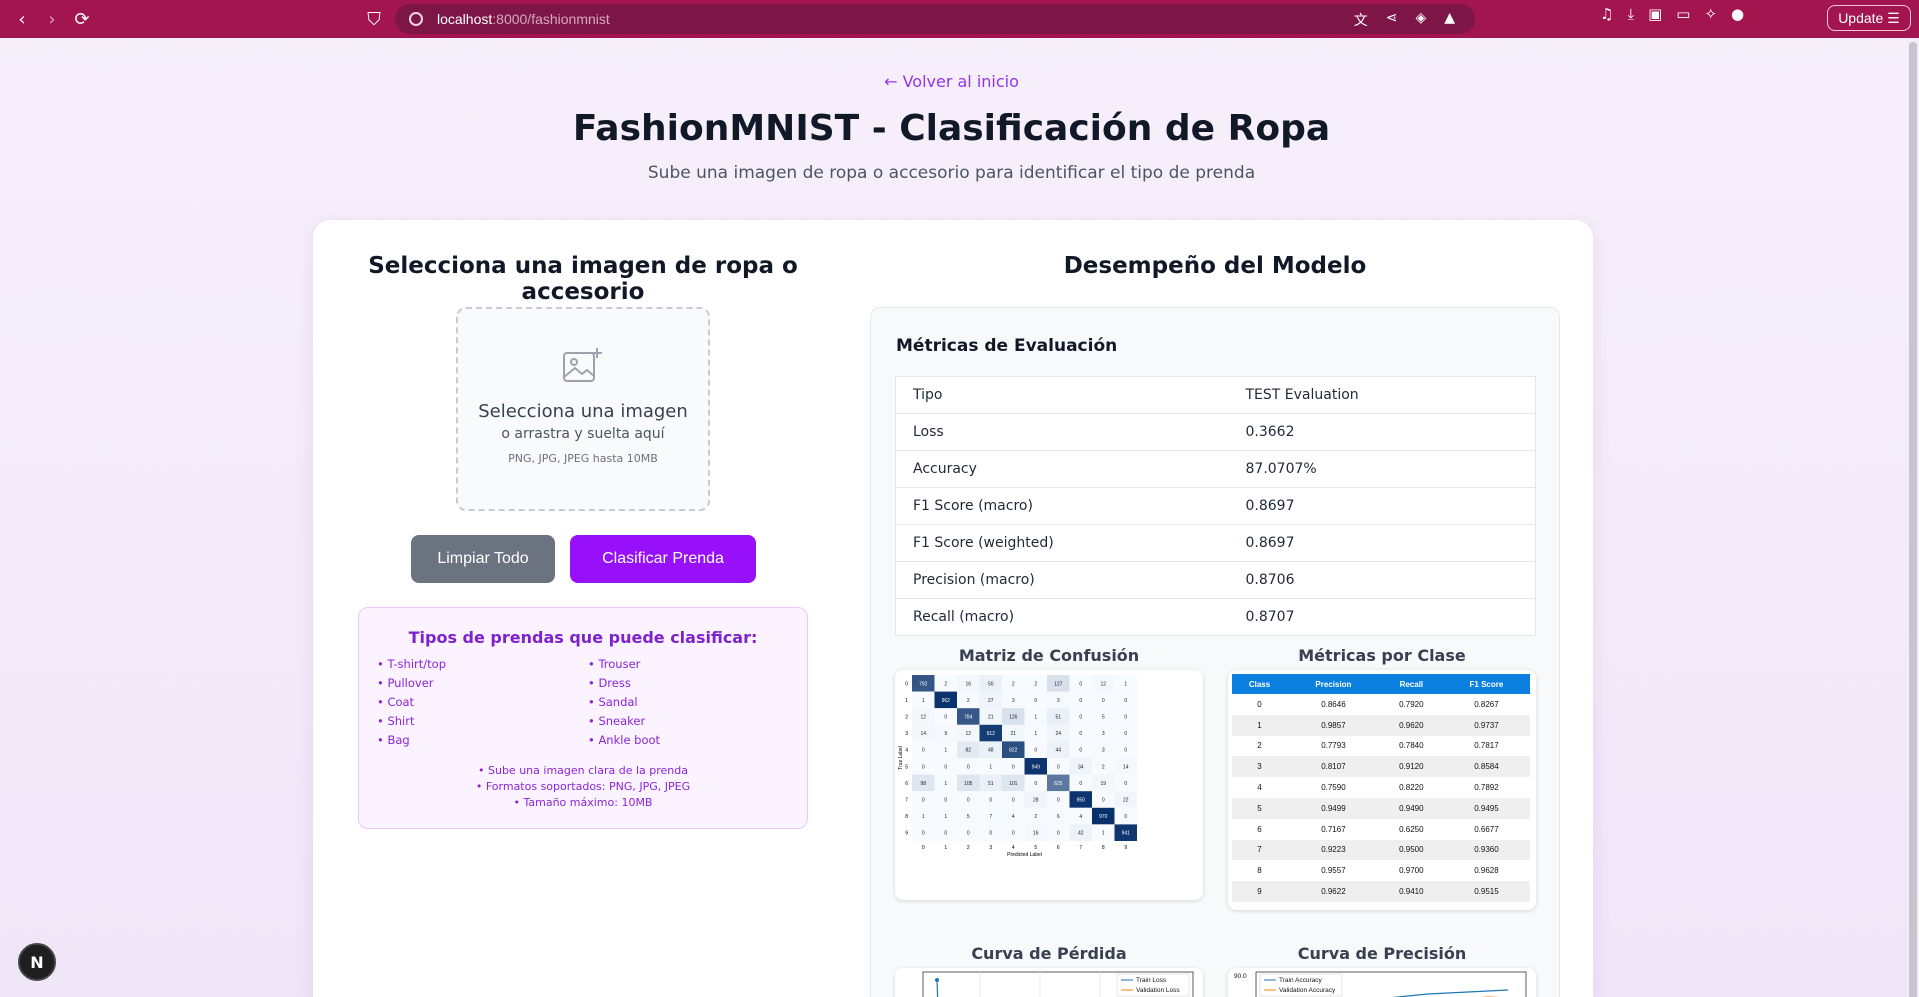 This screenshot has height=997, width=1919. Describe the element at coordinates (951, 81) in the screenshot. I see `back-to-home-link: ← Volver al inicio` at that location.